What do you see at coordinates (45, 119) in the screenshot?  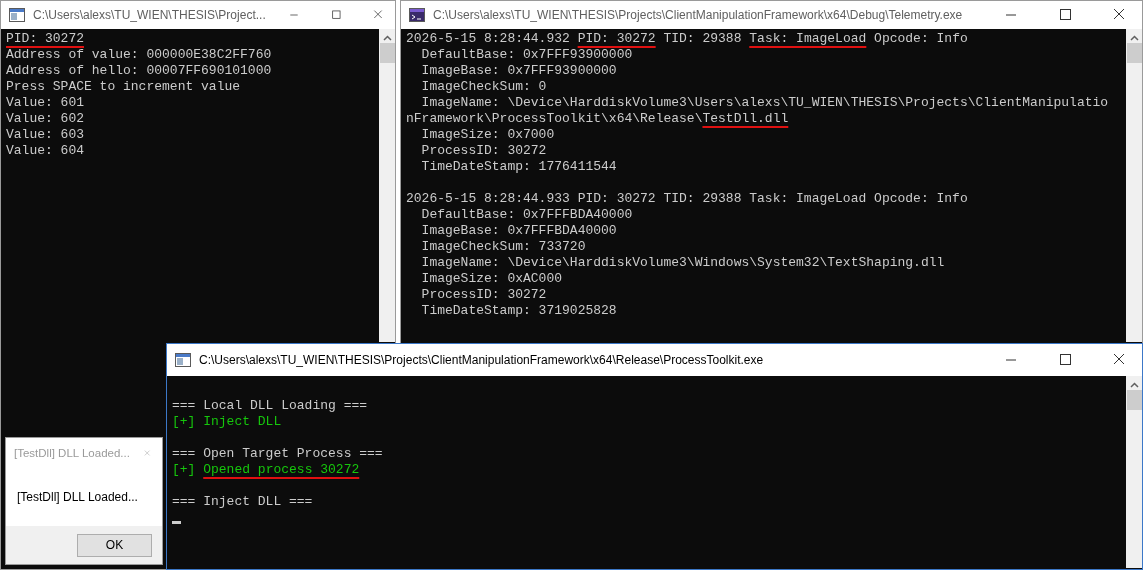 I see `console-line: Value: 602` at bounding box center [45, 119].